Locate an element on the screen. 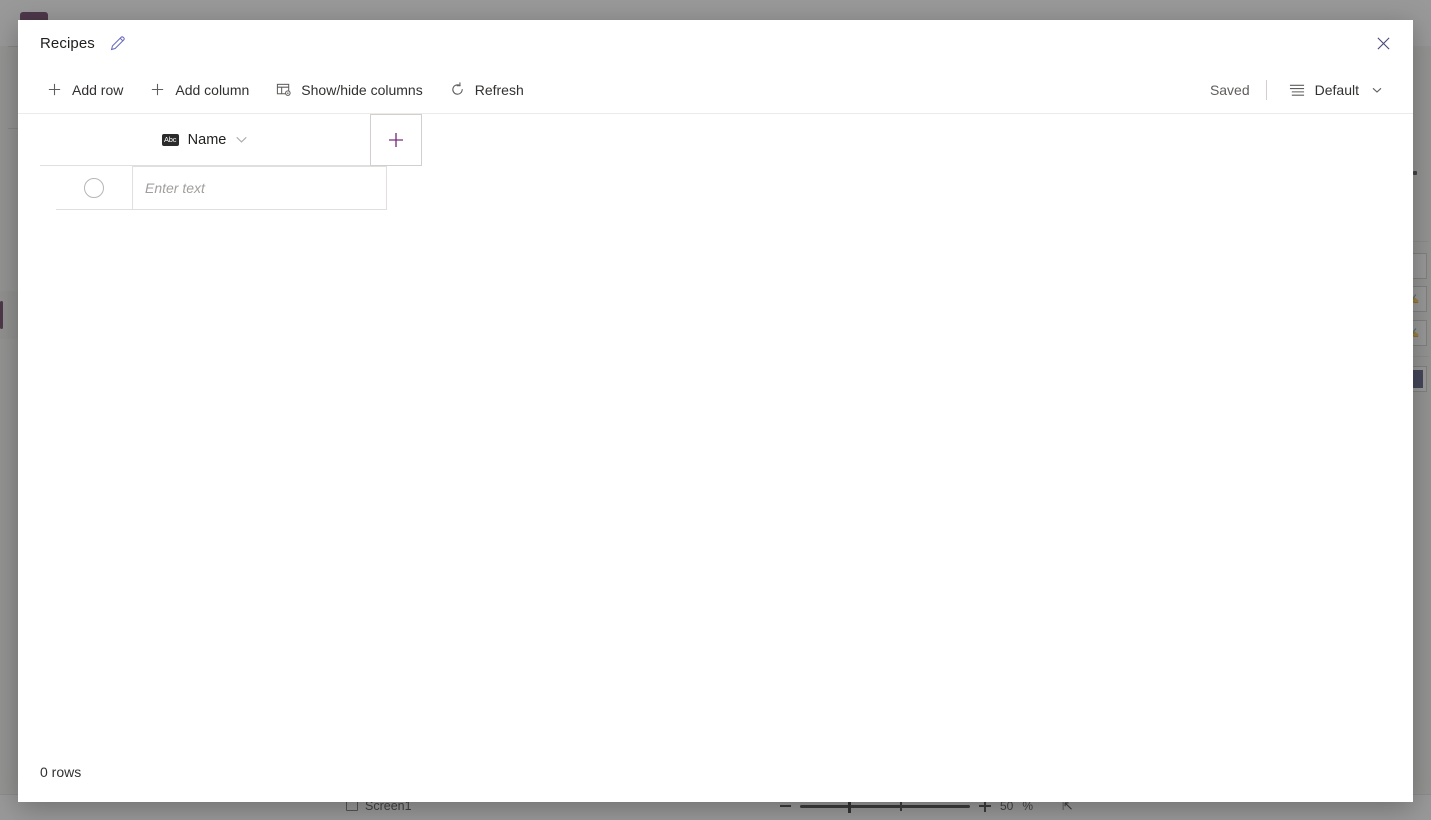  add-row-label: Add row is located at coordinates (98, 89).